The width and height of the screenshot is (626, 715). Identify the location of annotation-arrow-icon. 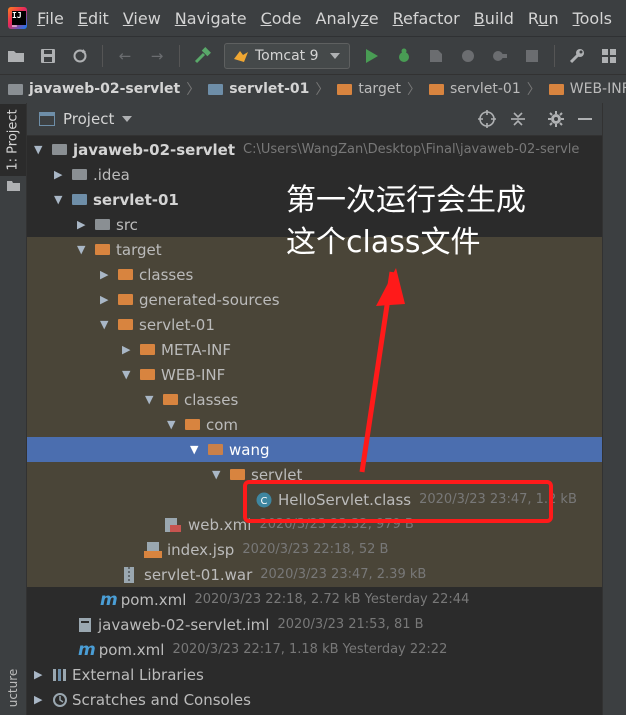
(382, 370).